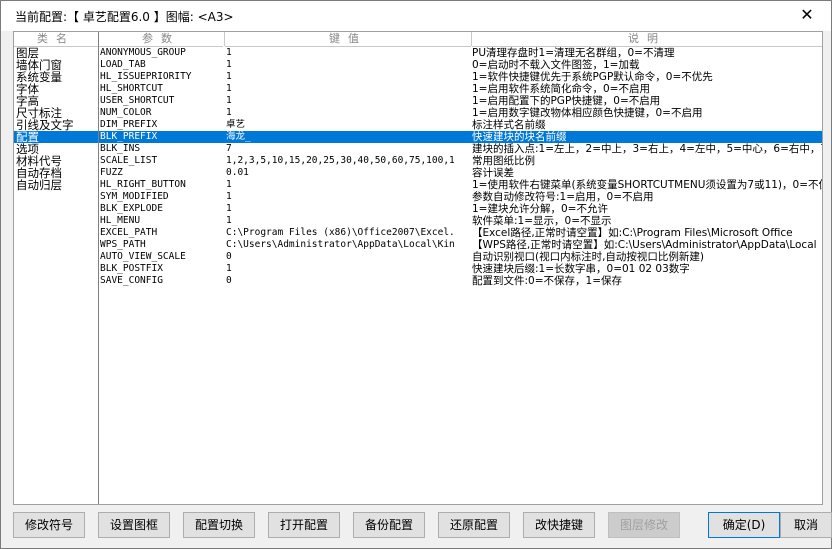  I want to click on category-item: 字体, so click(56, 89).